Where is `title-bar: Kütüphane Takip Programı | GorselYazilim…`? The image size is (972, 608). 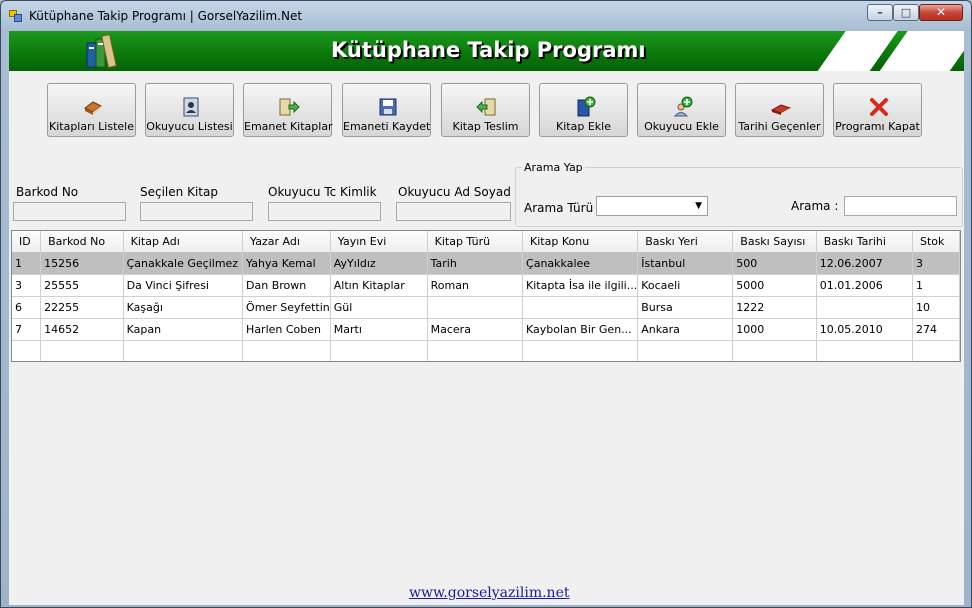
title-bar: Kütüphane Takip Programı | GorselYazilim… is located at coordinates (486, 16).